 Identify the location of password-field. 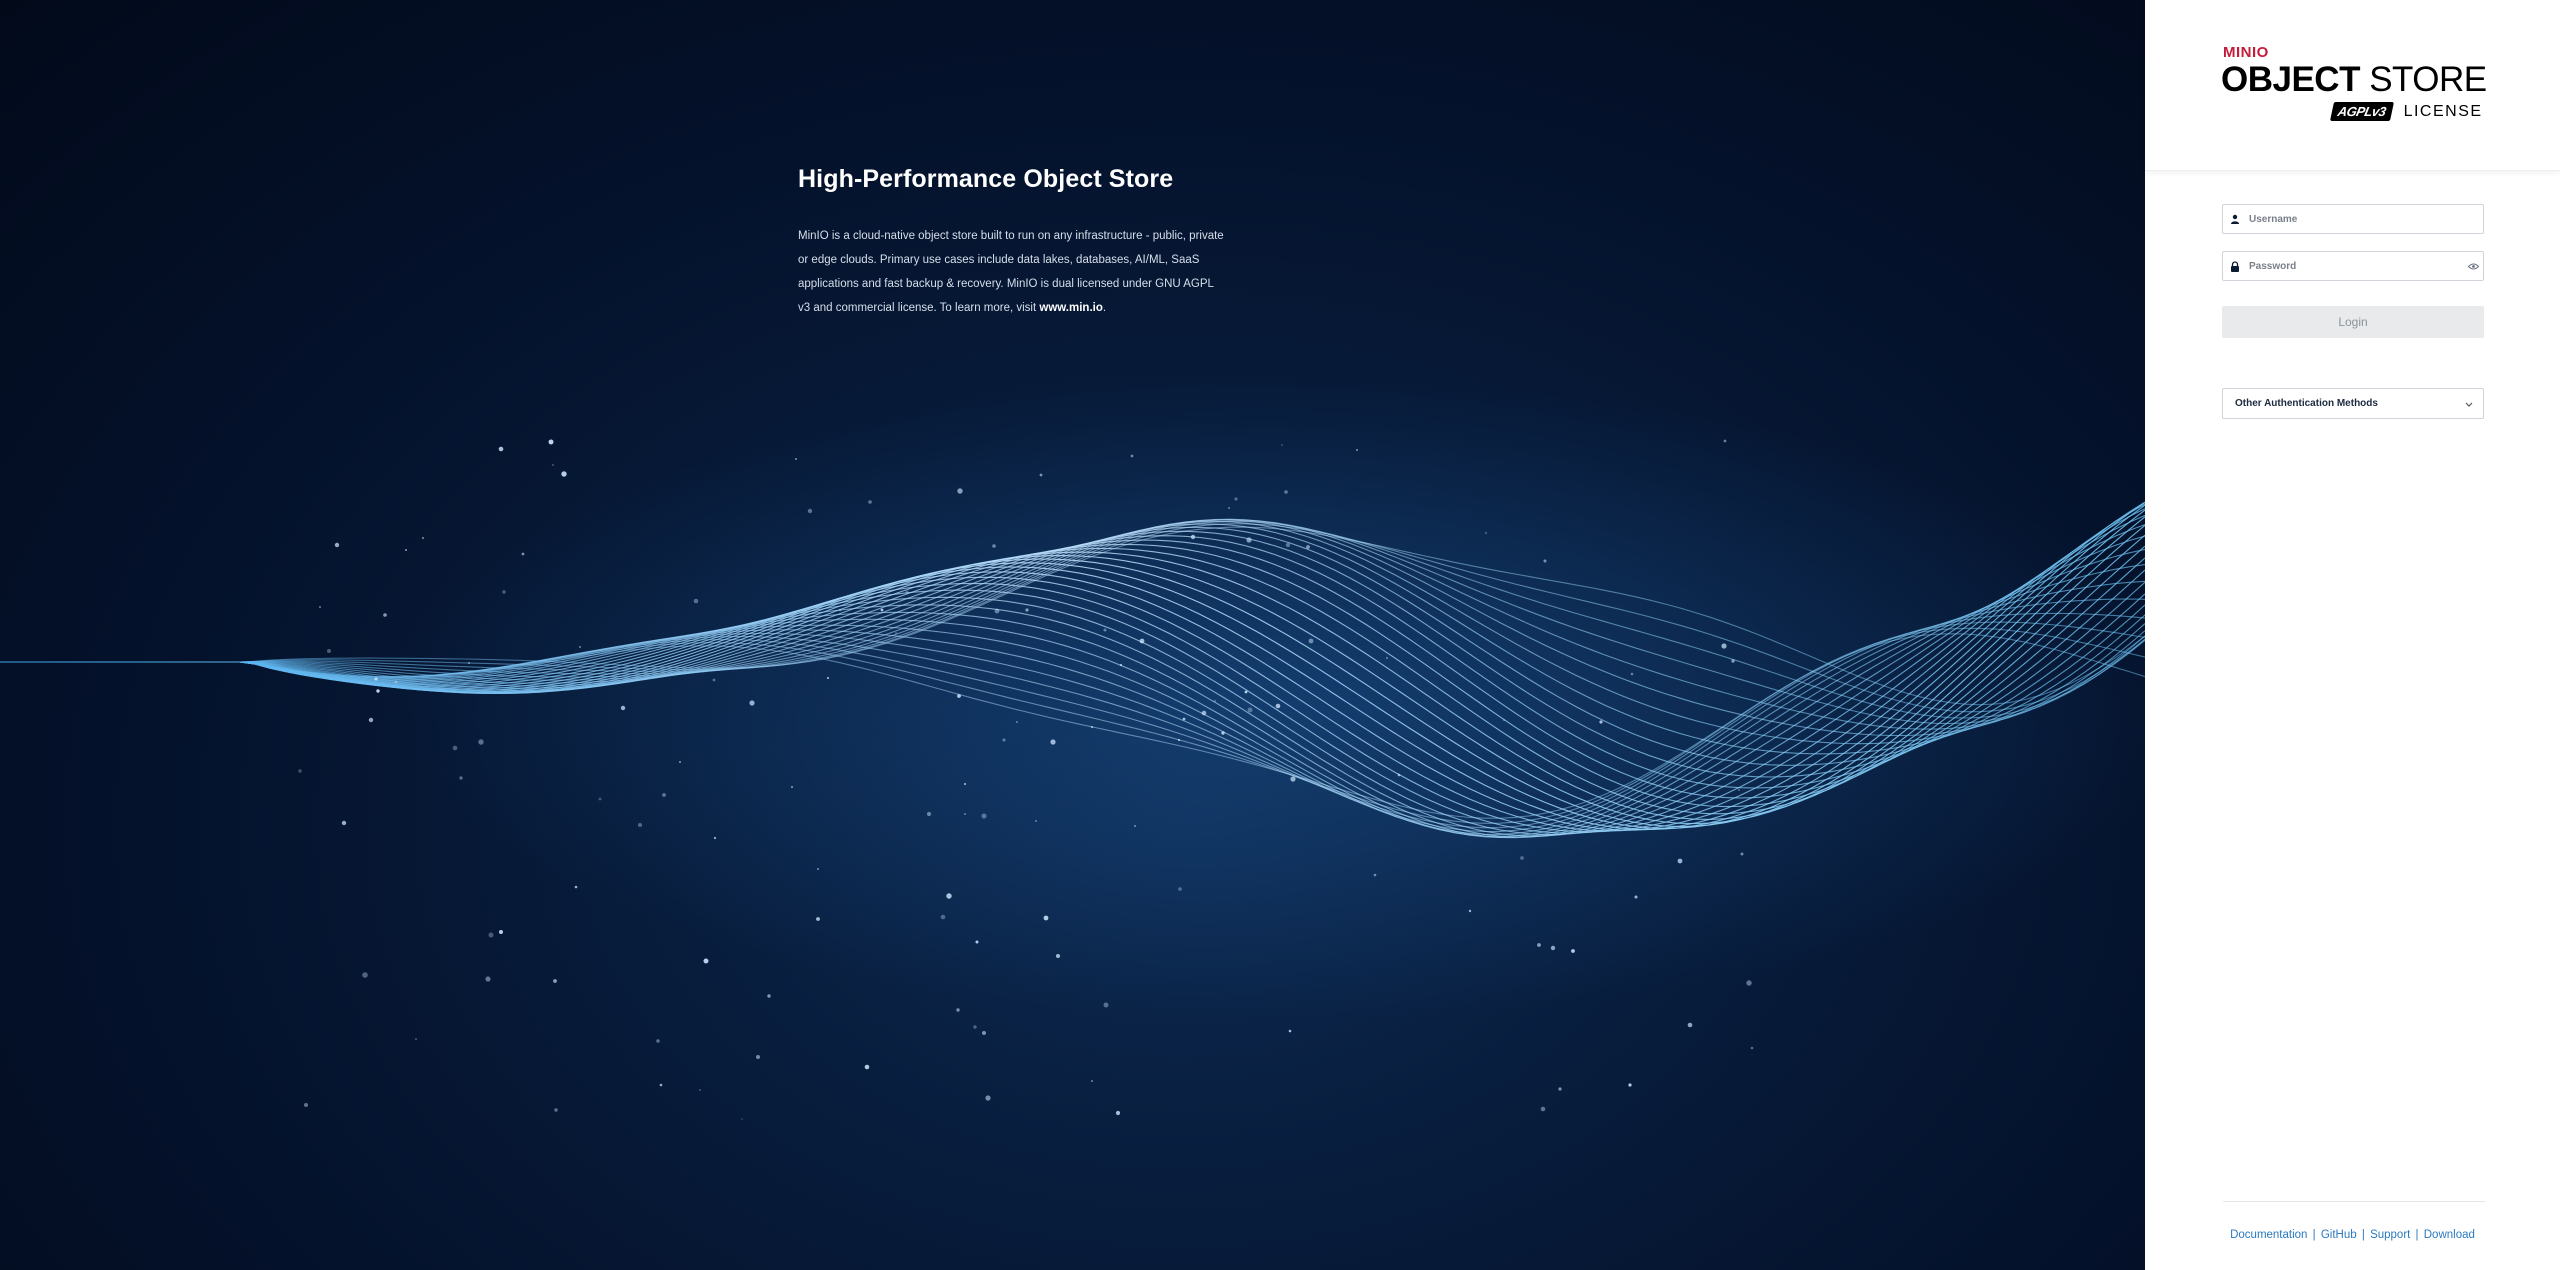
(2353, 266).